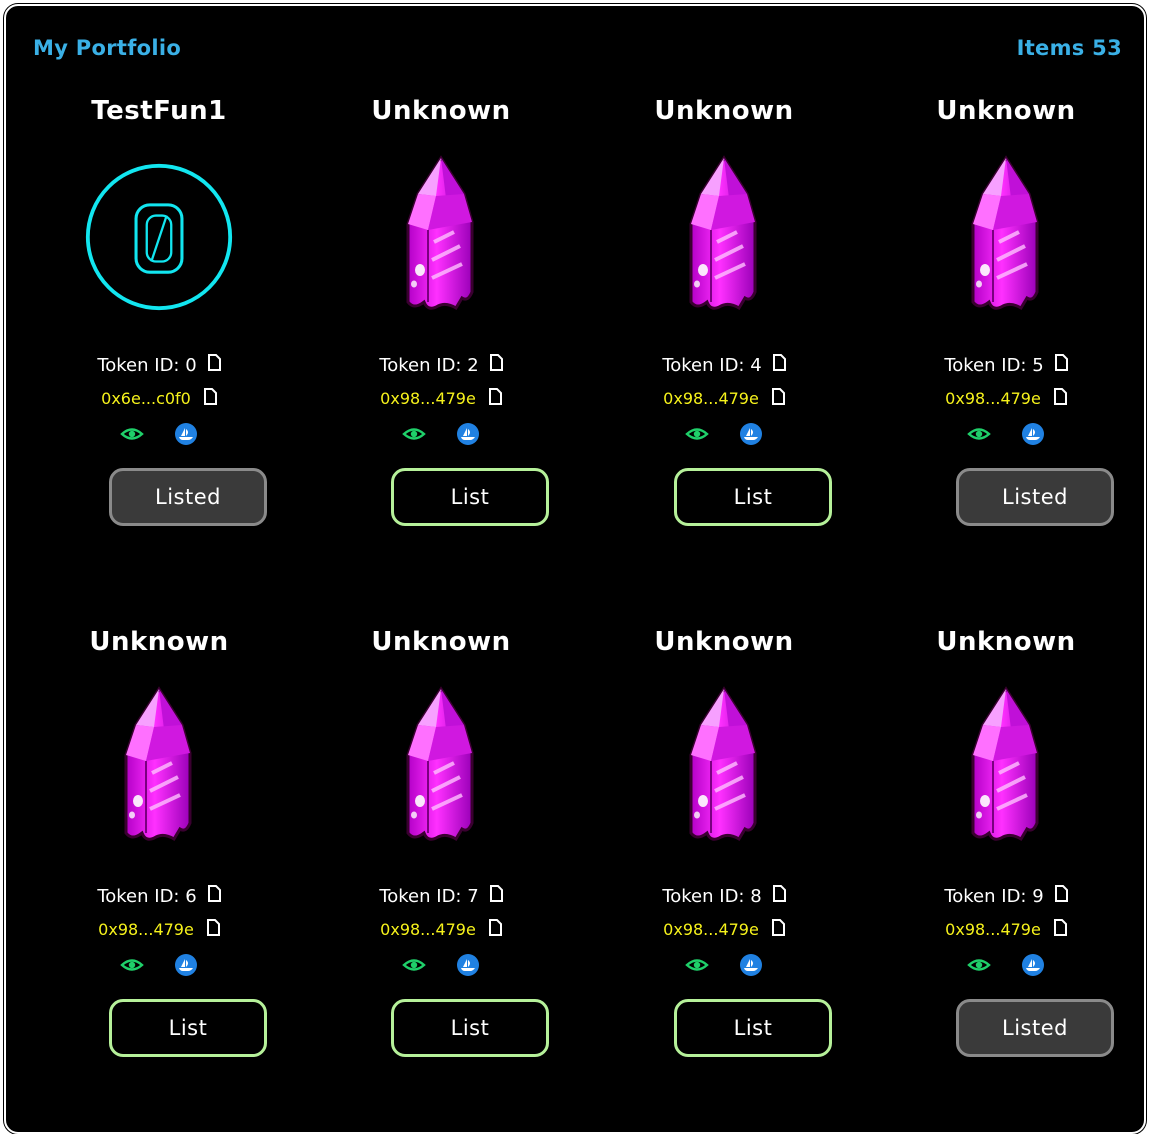  I want to click on token-id-row: Token ID: 8, so click(724, 896).